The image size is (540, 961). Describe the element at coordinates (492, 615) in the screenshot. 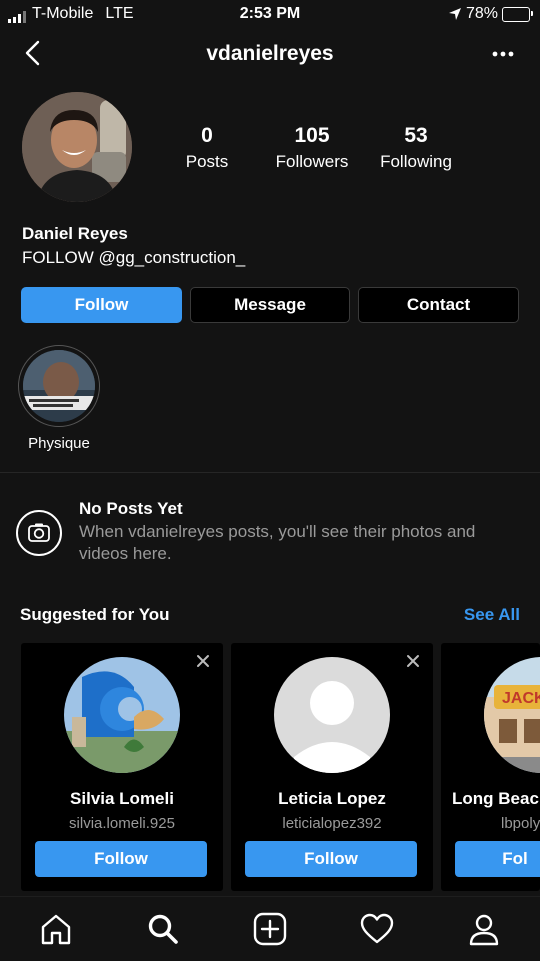

I see `see-all-link: See All` at that location.